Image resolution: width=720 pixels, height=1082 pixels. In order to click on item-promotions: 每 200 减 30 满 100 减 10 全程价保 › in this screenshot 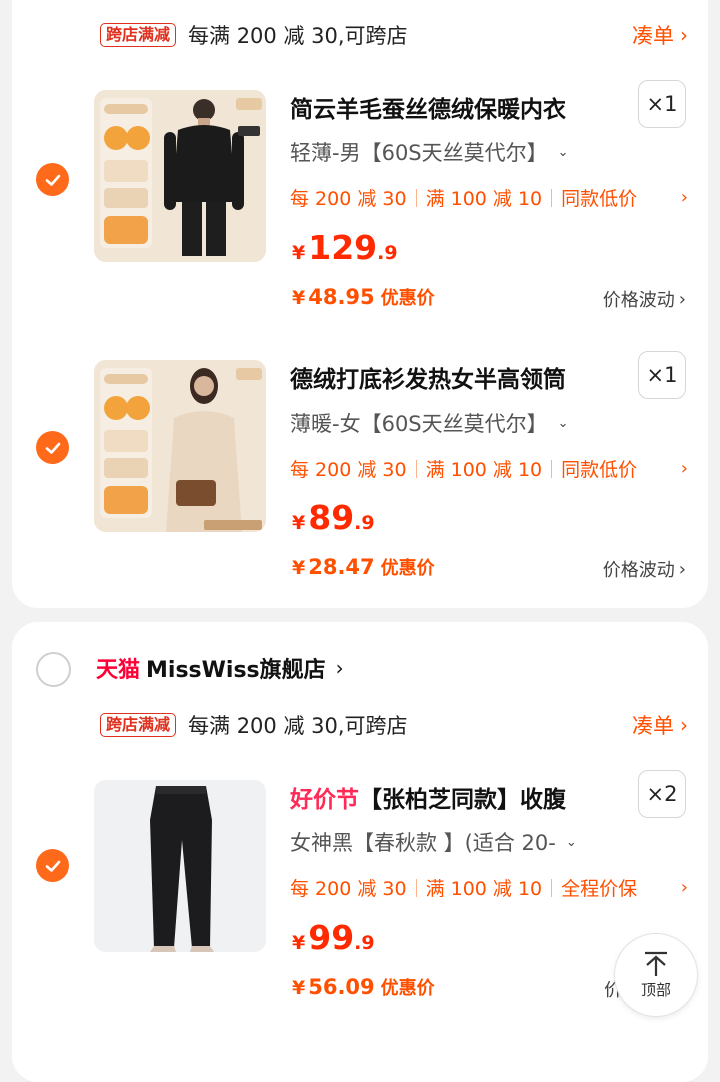, I will do `click(489, 887)`.